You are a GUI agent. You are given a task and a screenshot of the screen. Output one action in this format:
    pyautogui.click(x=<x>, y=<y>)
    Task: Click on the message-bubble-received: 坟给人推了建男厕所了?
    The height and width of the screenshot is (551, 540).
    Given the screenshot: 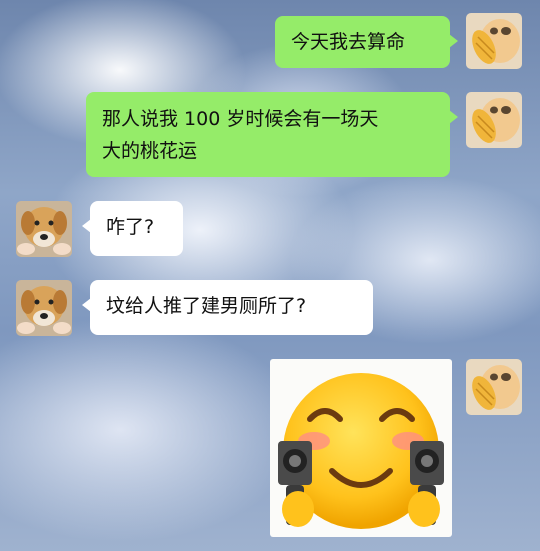 What is the action you would take?
    pyautogui.click(x=227, y=307)
    